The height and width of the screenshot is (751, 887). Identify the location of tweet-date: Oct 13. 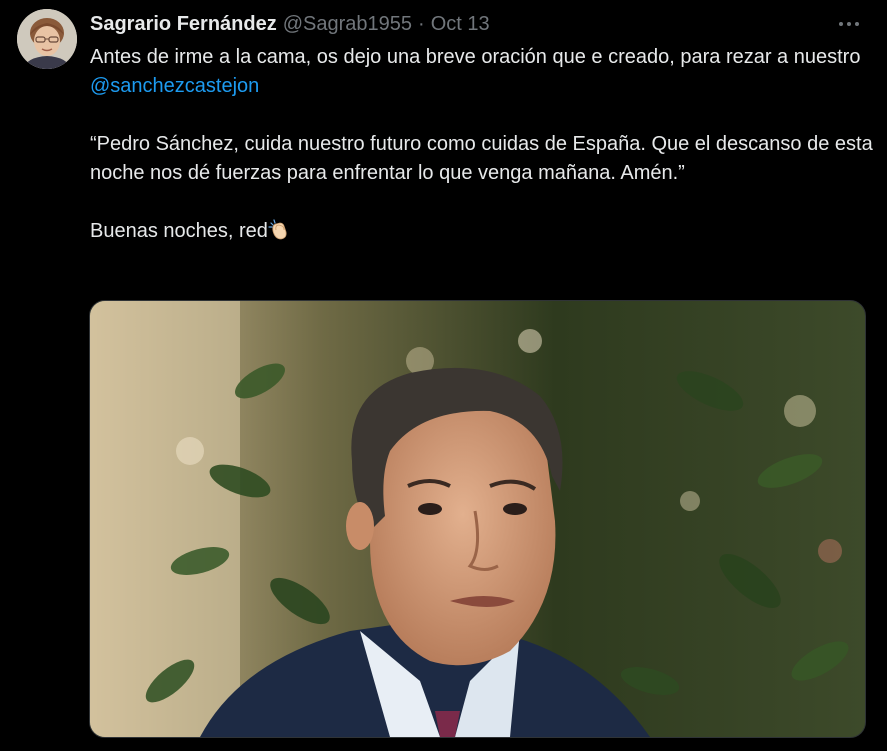
(460, 24).